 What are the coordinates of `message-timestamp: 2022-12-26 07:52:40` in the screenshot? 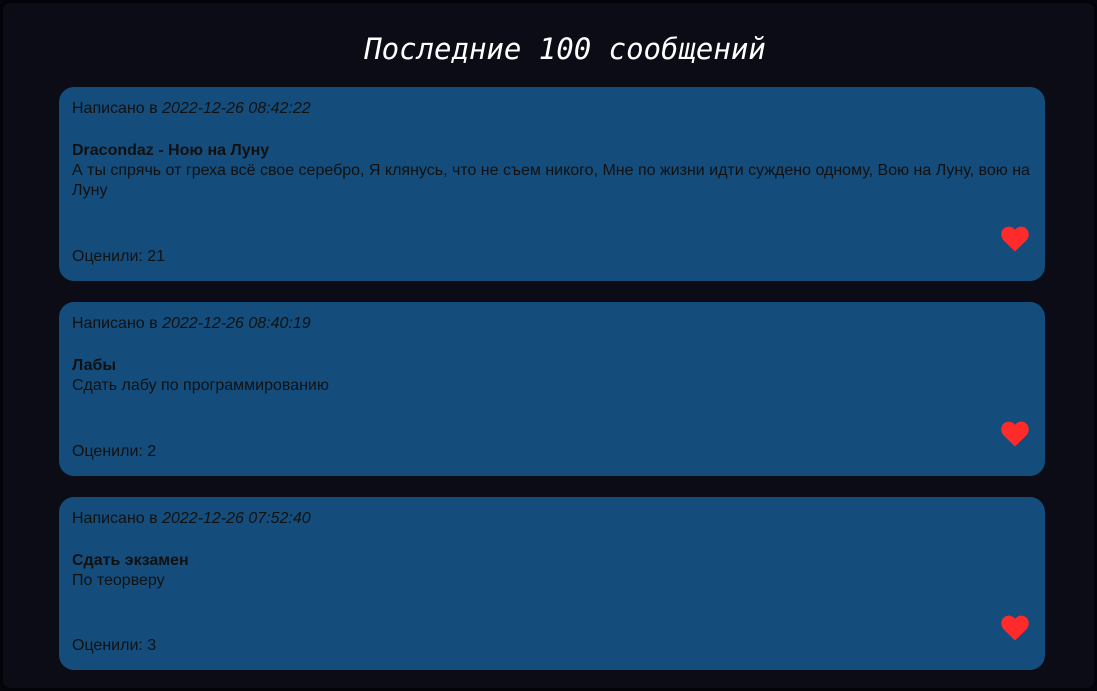 It's located at (236, 518).